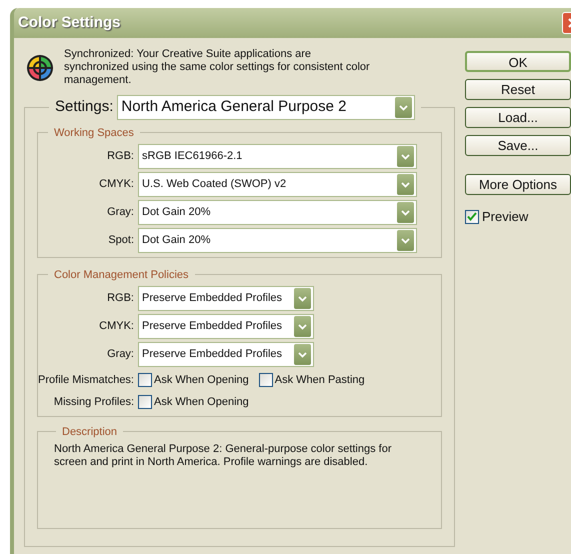 This screenshot has height=554, width=571. Describe the element at coordinates (217, 67) in the screenshot. I see `sync-message: Synchronized: Your Creative Suite applications are synchronized using the same color settings for consistent color management.` at that location.